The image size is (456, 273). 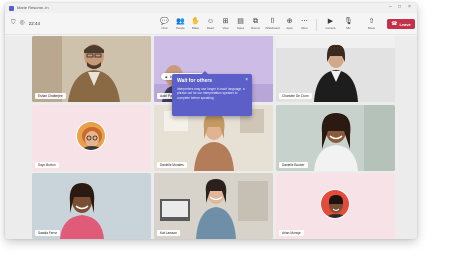 What do you see at coordinates (295, 96) in the screenshot?
I see `participant-name: Charlotte De Crum` at bounding box center [295, 96].